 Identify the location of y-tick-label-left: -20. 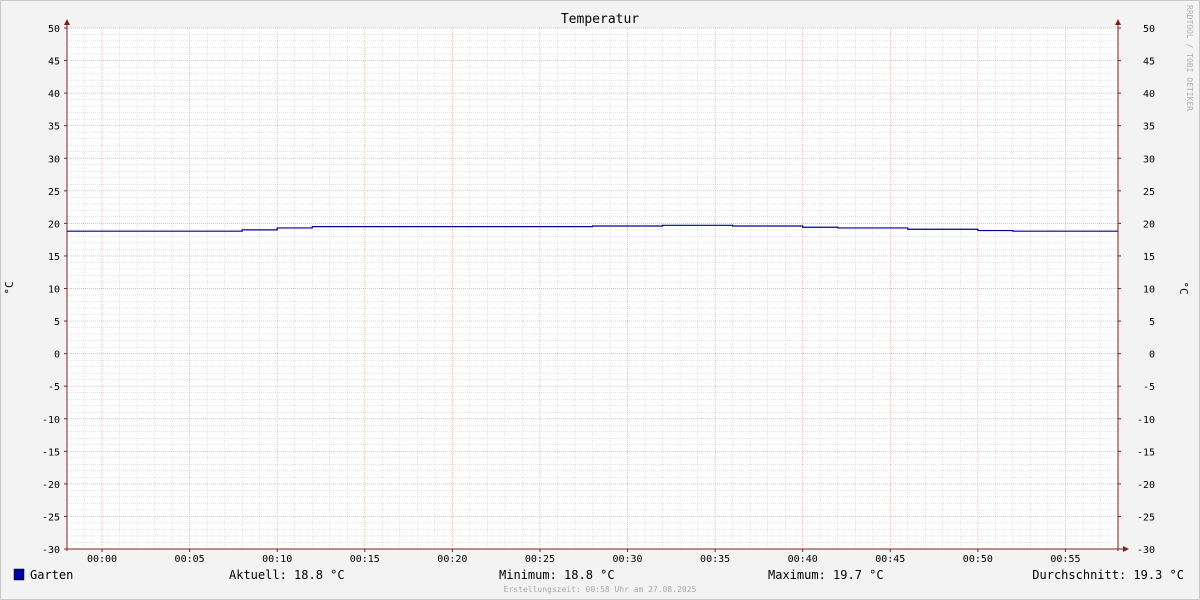
(51, 485).